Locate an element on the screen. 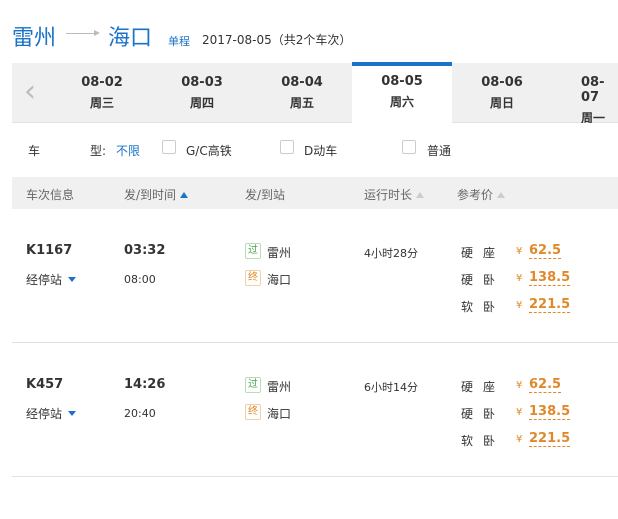 This screenshot has height=519, width=618. from-city: 雷州 is located at coordinates (34, 38).